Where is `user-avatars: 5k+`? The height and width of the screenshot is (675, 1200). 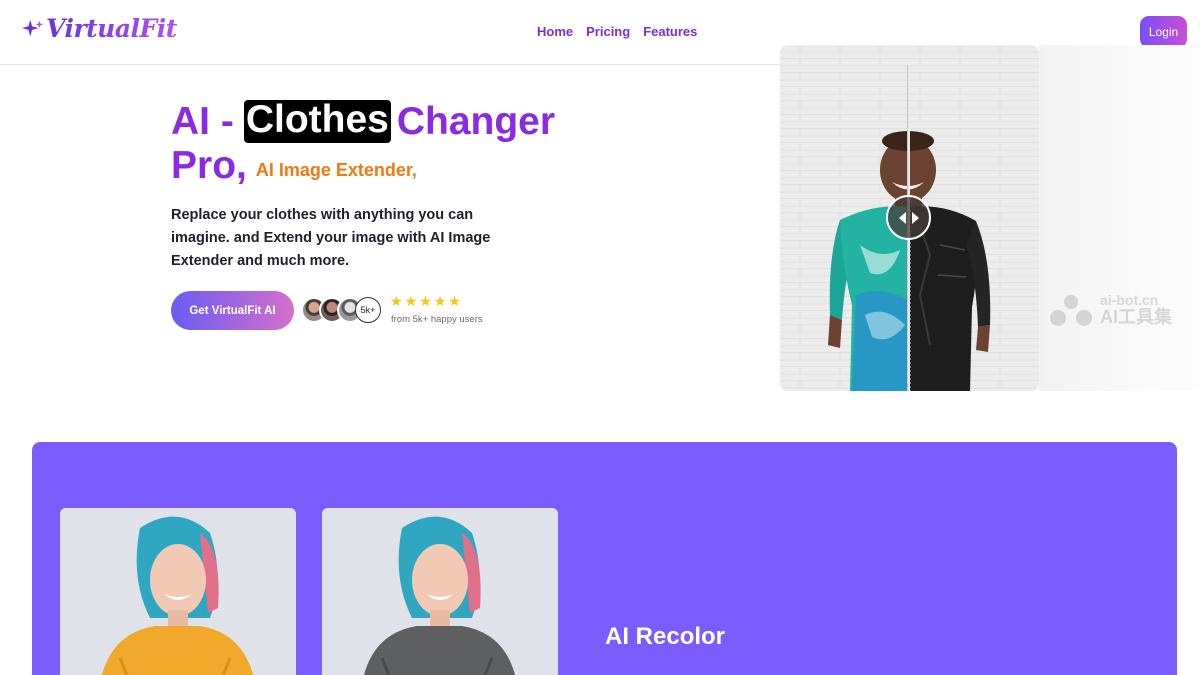 user-avatars: 5k+ is located at coordinates (341, 310).